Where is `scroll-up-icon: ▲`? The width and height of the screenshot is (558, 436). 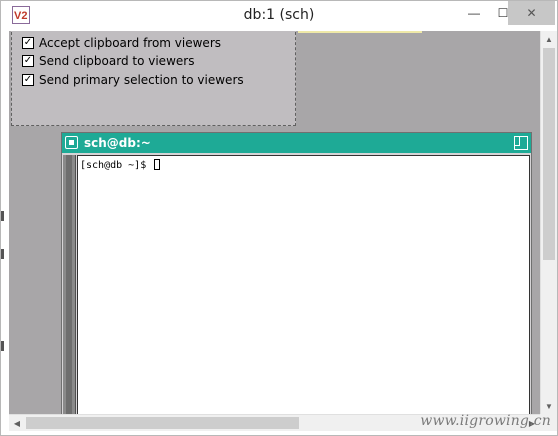 scroll-up-icon: ▲ is located at coordinates (549, 39).